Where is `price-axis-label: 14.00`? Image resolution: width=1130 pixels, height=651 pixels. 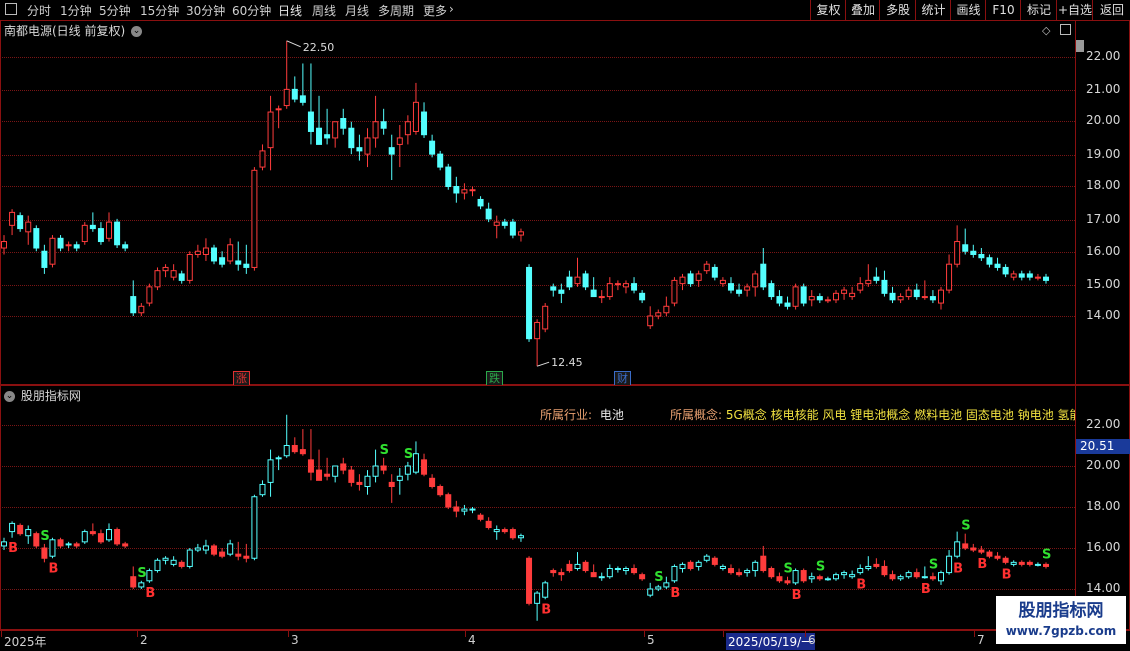
price-axis-label: 14.00 is located at coordinates (1103, 315).